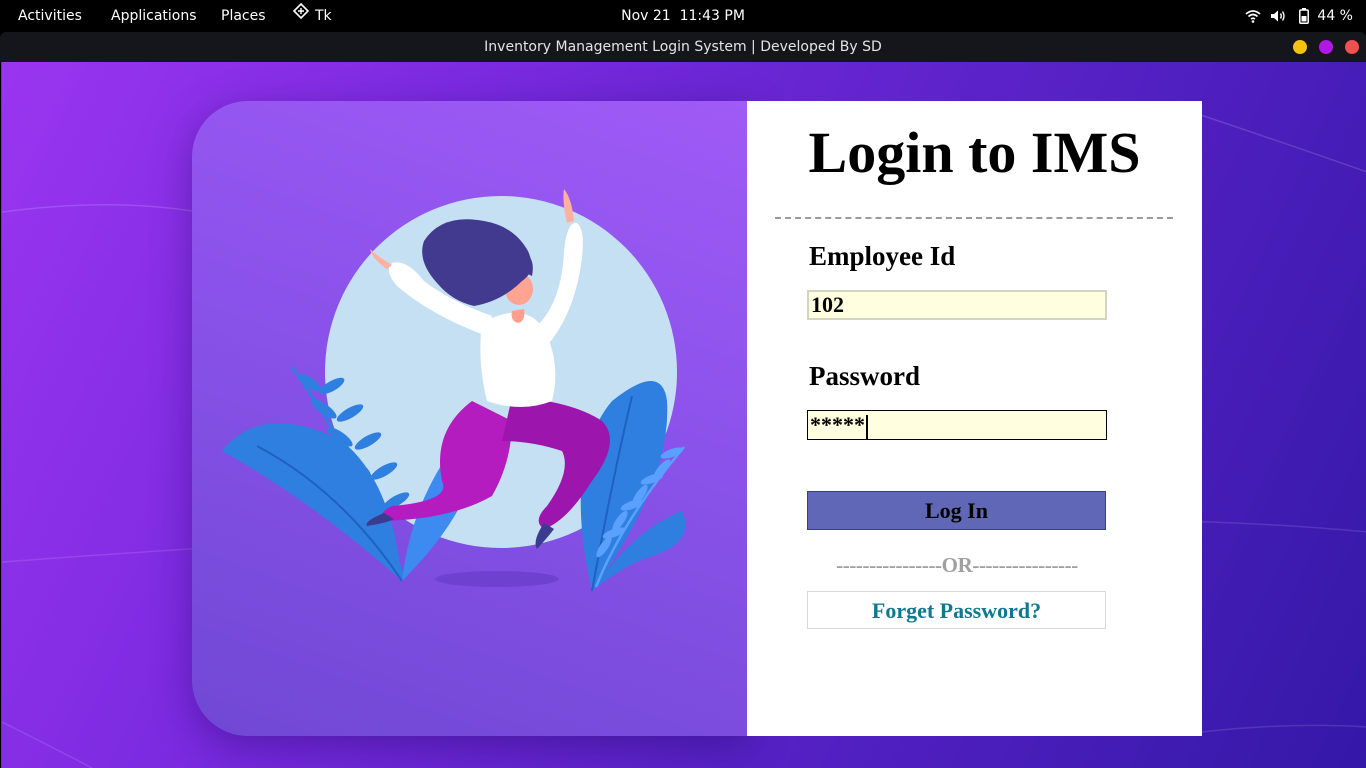 The width and height of the screenshot is (1366, 768). I want to click on volume-icon, so click(1278, 16).